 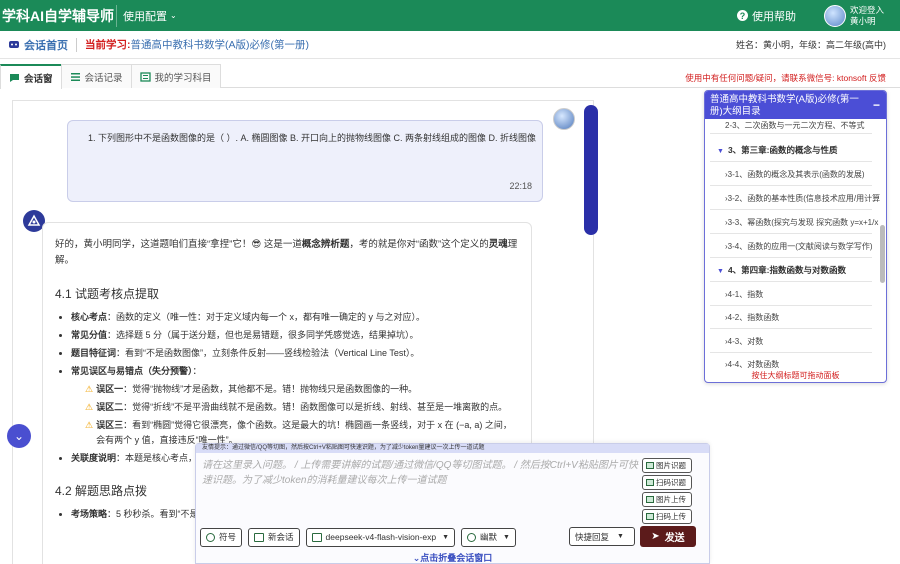 What do you see at coordinates (145, 16) in the screenshot?
I see `config-menu-label: 使用配置` at bounding box center [145, 16].